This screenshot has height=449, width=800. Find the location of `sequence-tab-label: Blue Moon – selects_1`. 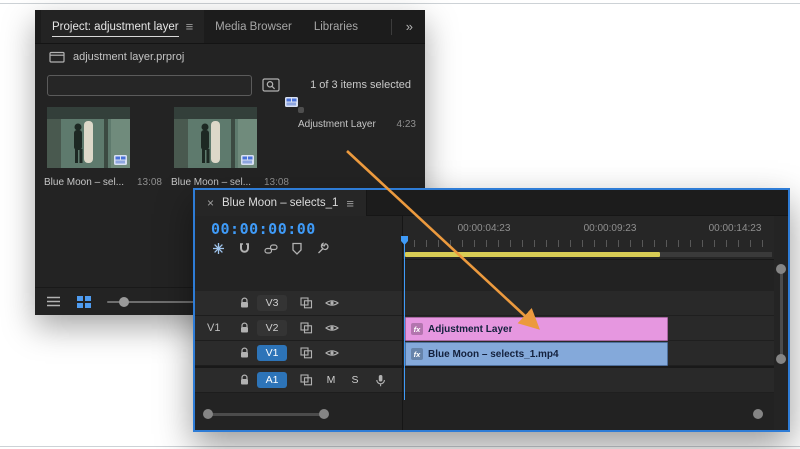

sequence-tab-label: Blue Moon – selects_1 is located at coordinates (280, 203).